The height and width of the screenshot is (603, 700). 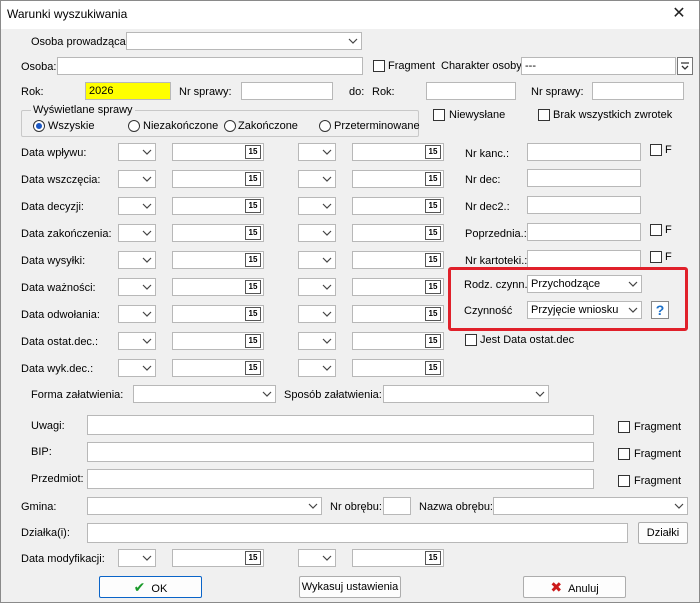 What do you see at coordinates (210, 66) in the screenshot?
I see `osoba-input` at bounding box center [210, 66].